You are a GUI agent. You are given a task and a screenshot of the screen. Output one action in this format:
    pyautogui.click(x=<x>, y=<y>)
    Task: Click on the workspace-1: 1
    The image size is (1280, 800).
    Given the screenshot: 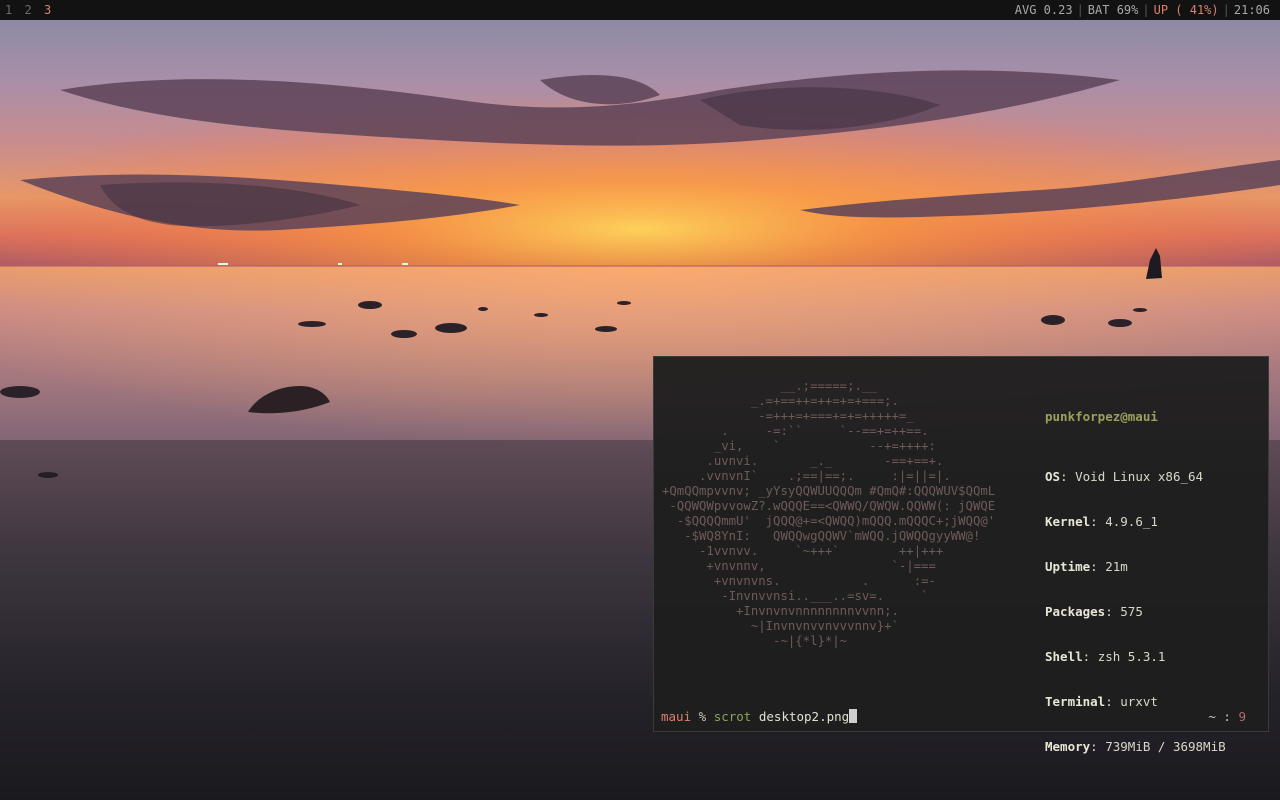 What is the action you would take?
    pyautogui.click(x=8, y=10)
    